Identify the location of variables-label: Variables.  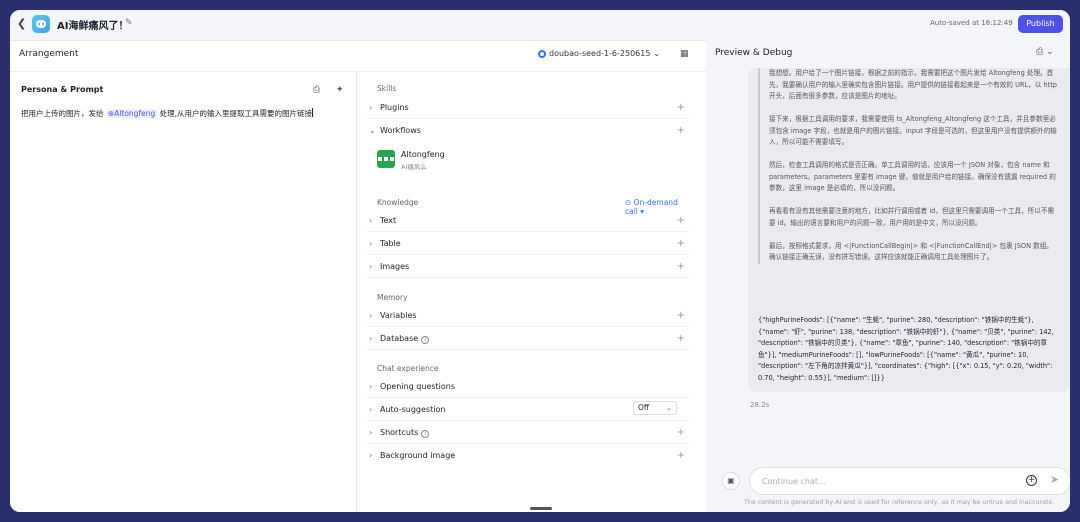
(398, 315).